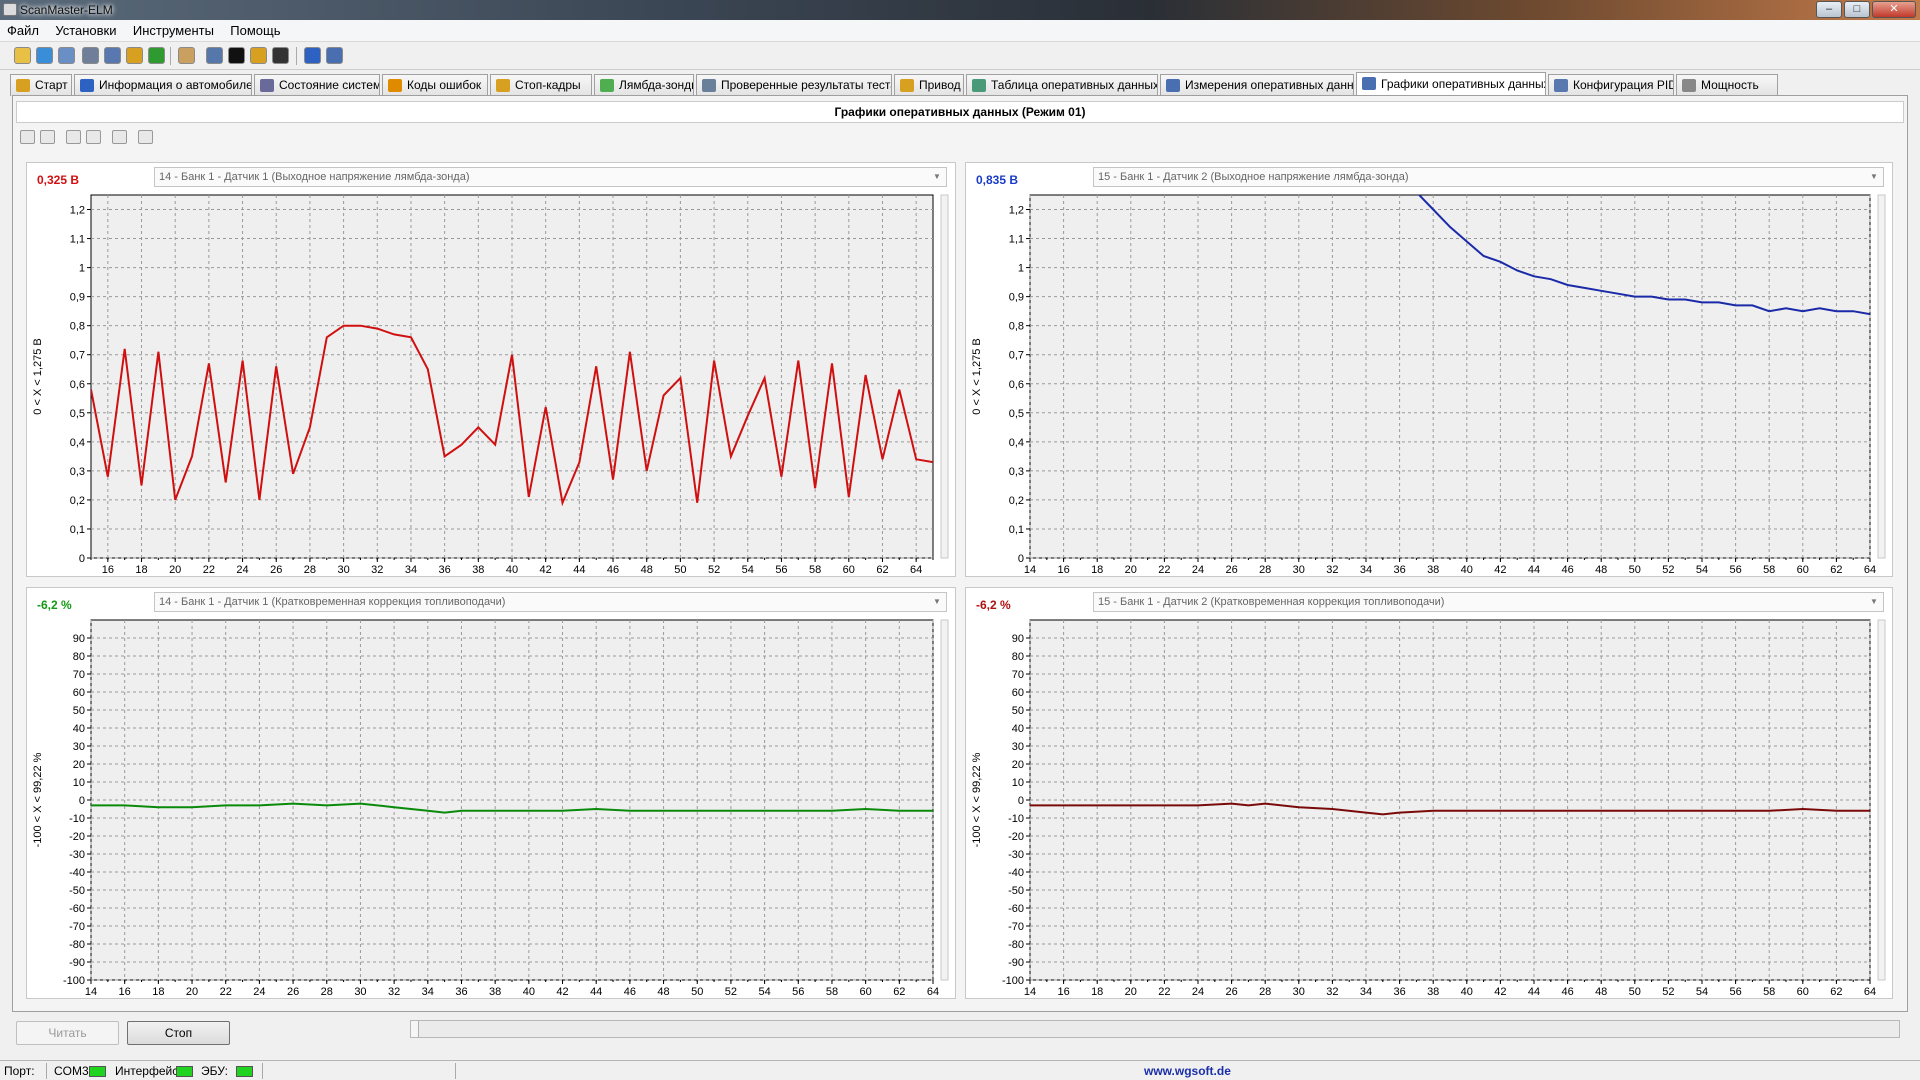  What do you see at coordinates (1018, 639) in the screenshot?
I see `y-tick-label: 90` at bounding box center [1018, 639].